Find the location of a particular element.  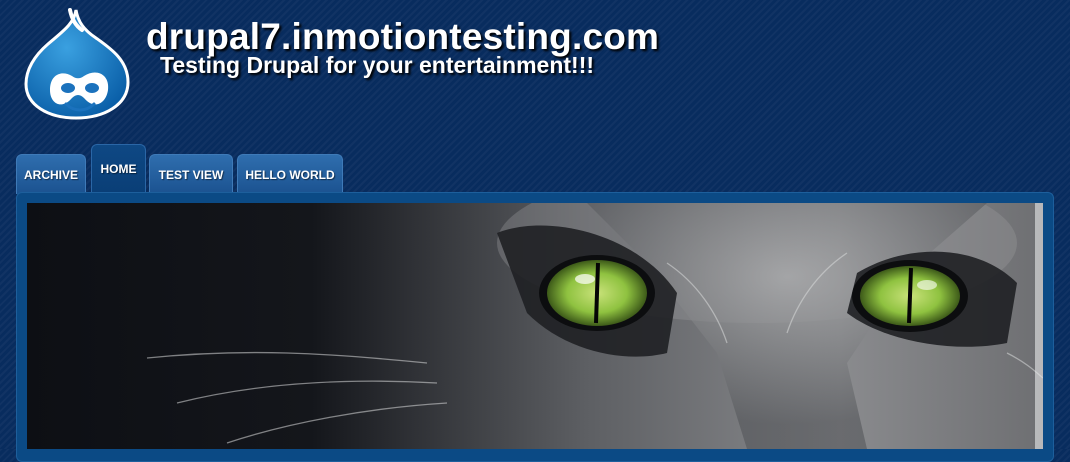

site-slogan: Testing Drupal for your entertainment!!! is located at coordinates (377, 65).